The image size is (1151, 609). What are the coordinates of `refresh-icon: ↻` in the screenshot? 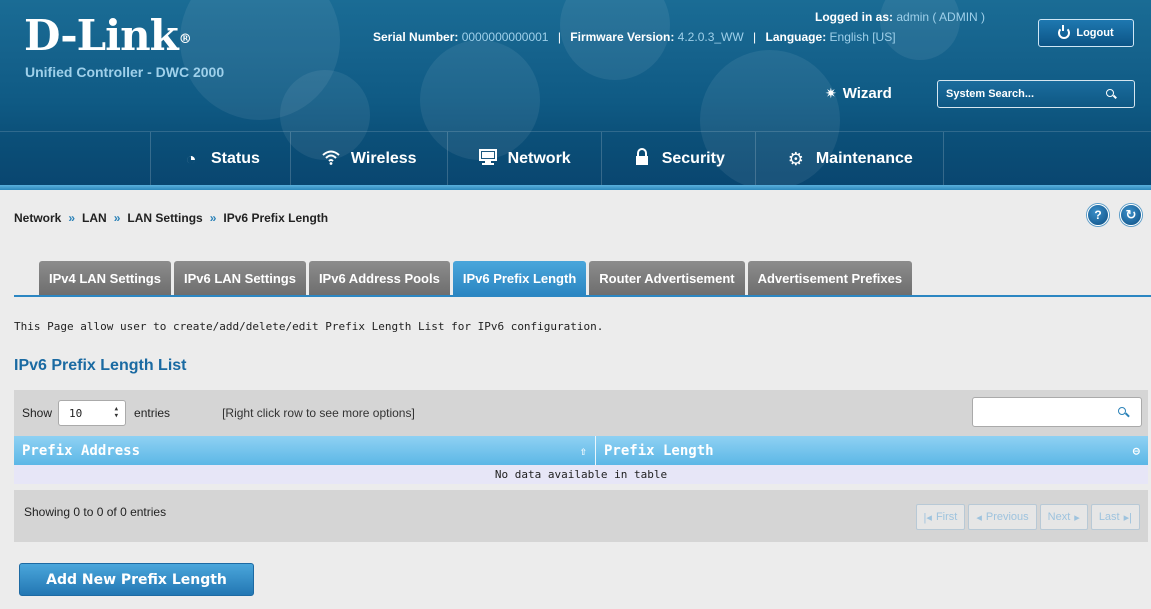 It's located at (1131, 215).